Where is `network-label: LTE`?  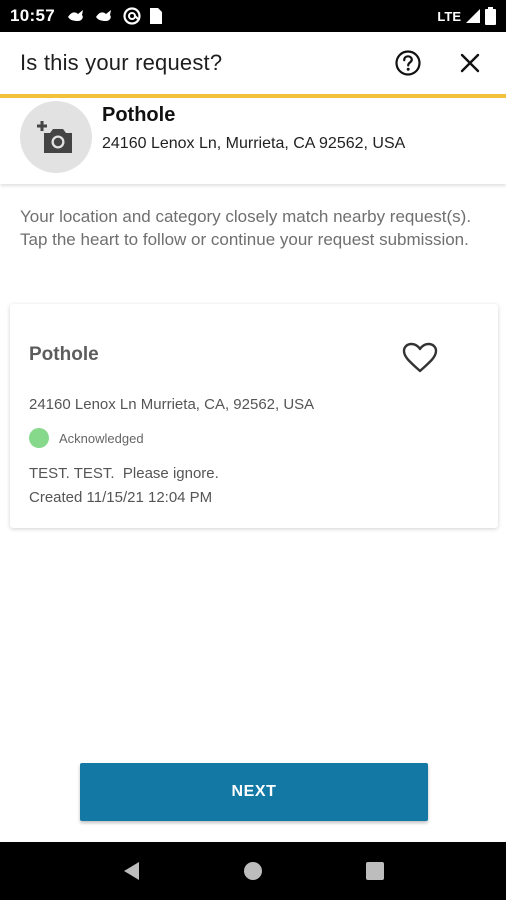 network-label: LTE is located at coordinates (449, 16).